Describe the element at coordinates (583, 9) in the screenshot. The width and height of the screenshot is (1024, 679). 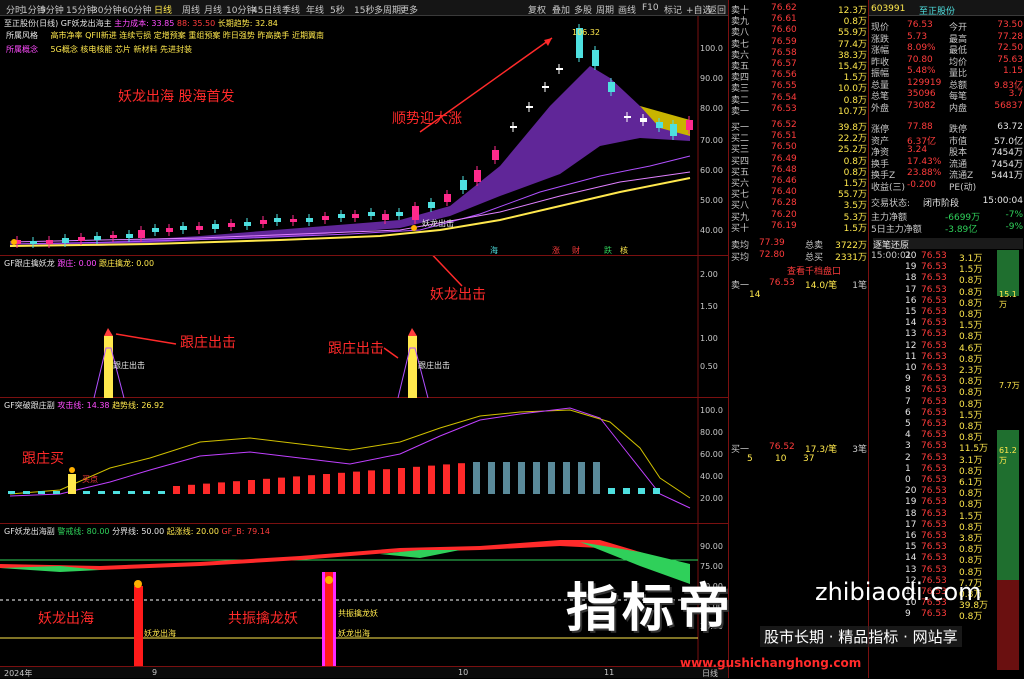
I see `toolbar-right-2: 多股` at that location.